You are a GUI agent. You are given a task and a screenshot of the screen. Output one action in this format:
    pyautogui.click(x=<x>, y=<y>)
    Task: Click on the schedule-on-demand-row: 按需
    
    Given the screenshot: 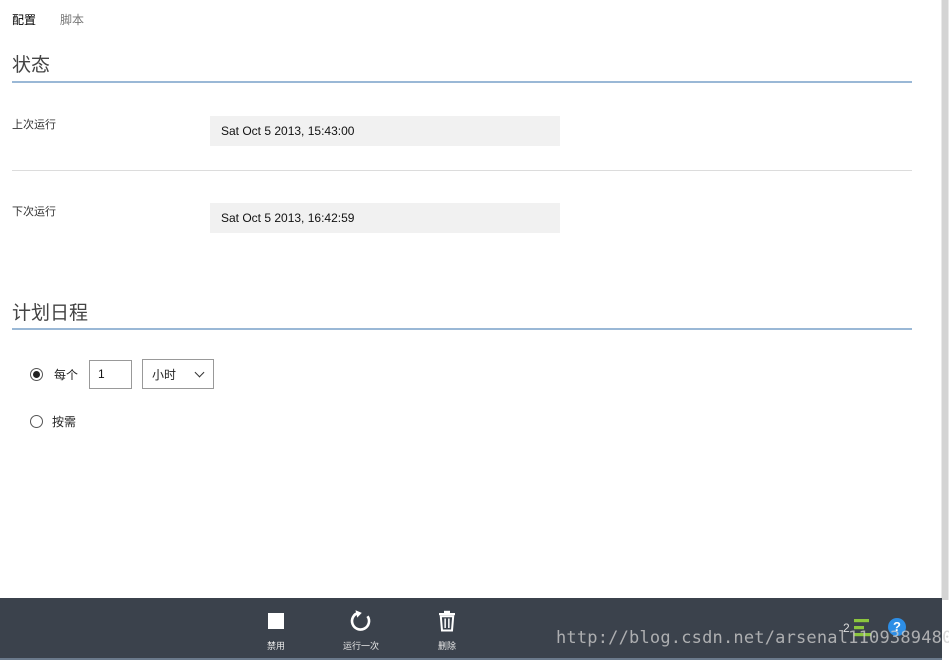 What is the action you would take?
    pyautogui.click(x=53, y=421)
    